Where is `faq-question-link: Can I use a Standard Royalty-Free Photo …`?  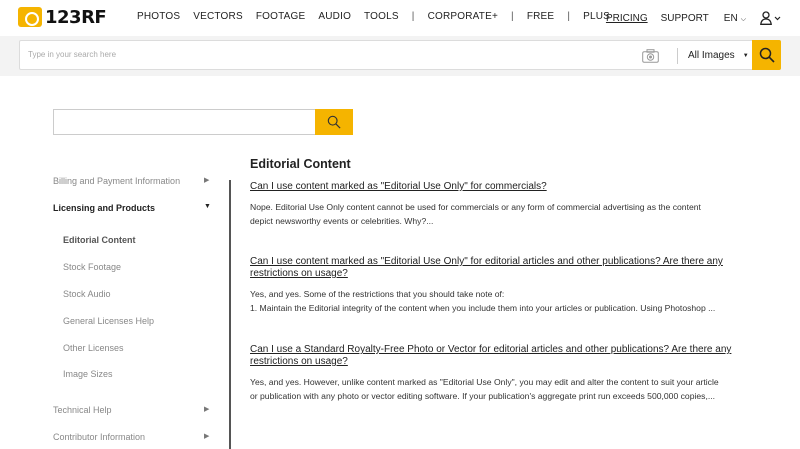
faq-question-link: Can I use a Standard Royalty-Free Photo … is located at coordinates (505, 356).